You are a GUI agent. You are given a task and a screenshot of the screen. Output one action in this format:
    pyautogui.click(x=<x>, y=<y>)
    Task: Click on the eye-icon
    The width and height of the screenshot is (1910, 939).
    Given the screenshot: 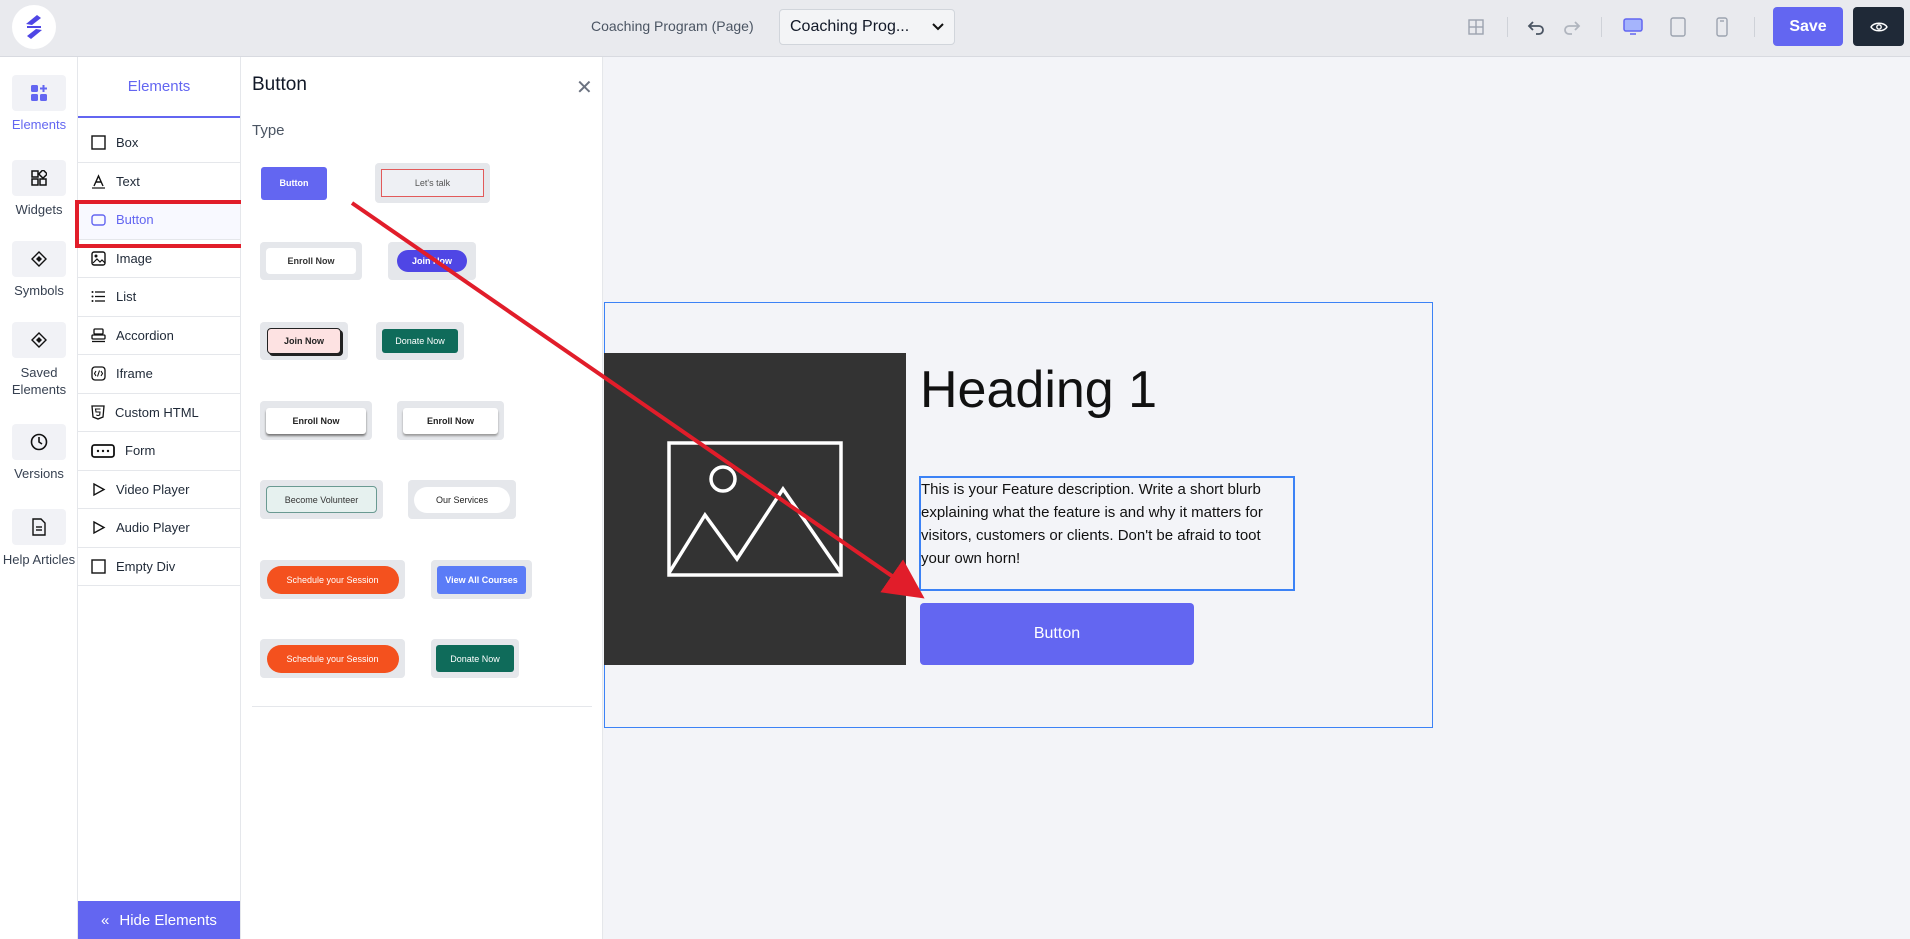 What is the action you would take?
    pyautogui.click(x=1878, y=26)
    